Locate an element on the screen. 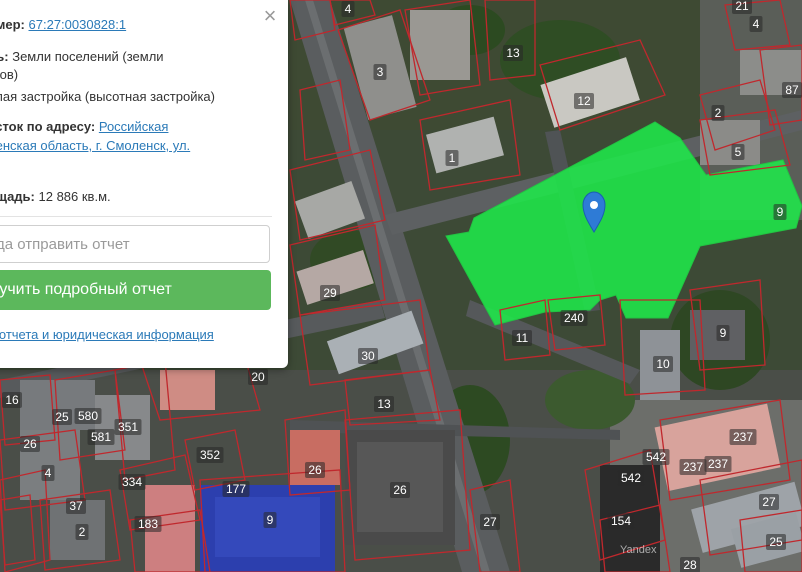 The height and width of the screenshot is (572, 802). category-row: ль: Земли поселений (земли is located at coordinates (82, 56).